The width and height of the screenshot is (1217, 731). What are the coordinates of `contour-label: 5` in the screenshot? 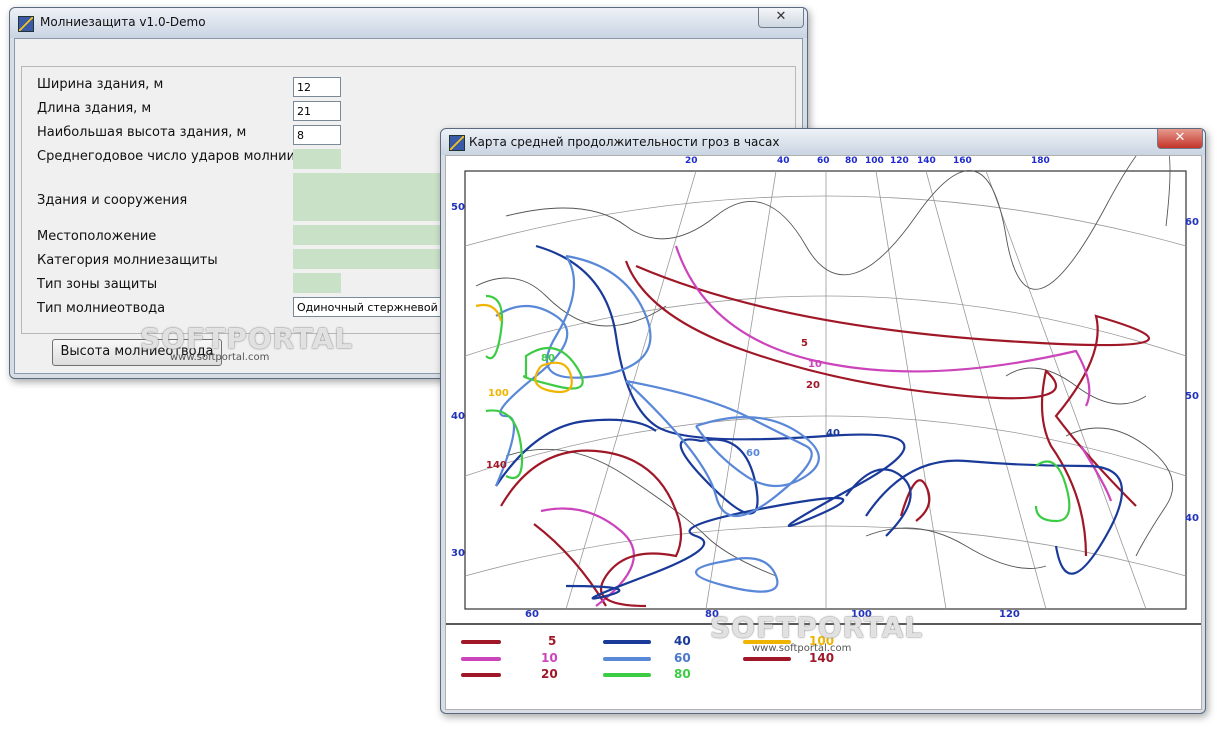 It's located at (804, 343).